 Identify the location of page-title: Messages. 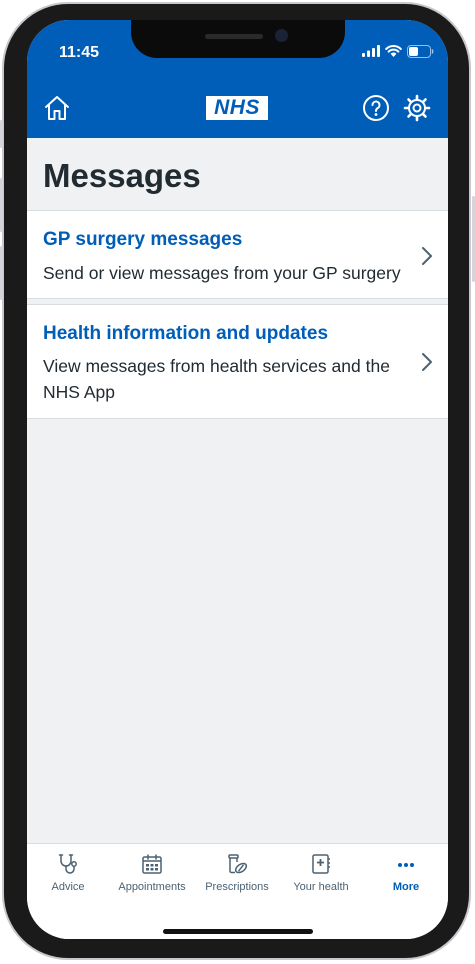
(122, 175).